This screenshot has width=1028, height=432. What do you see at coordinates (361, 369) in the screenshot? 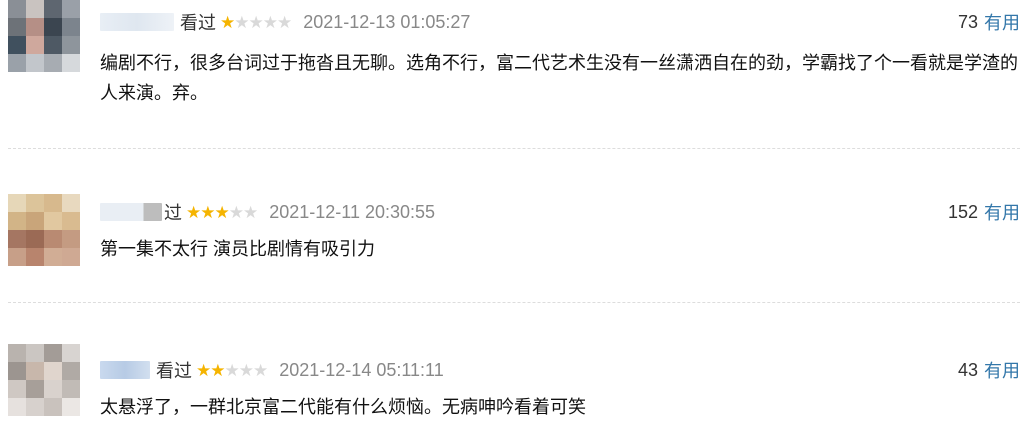
I see `timestamp: 2021-12-14 05:11:11` at bounding box center [361, 369].